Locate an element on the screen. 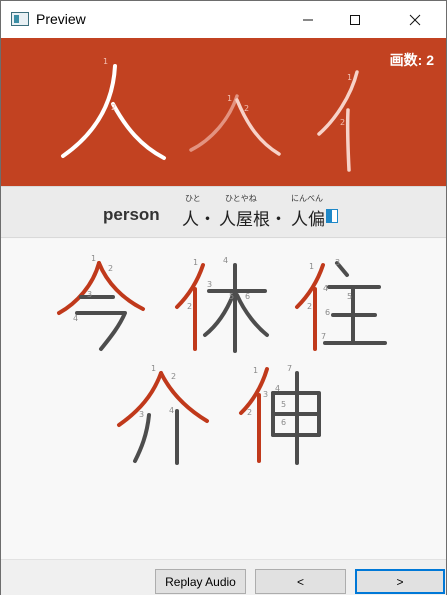 This screenshot has width=447, height=595. title-bar: Preview is located at coordinates (223, 19).